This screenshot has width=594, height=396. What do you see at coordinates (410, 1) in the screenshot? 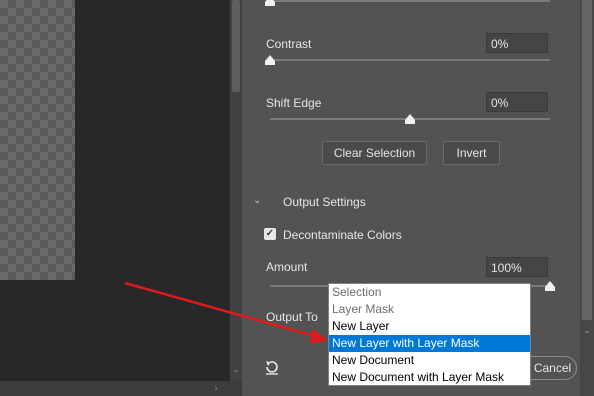
I see `top-slider-track` at bounding box center [410, 1].